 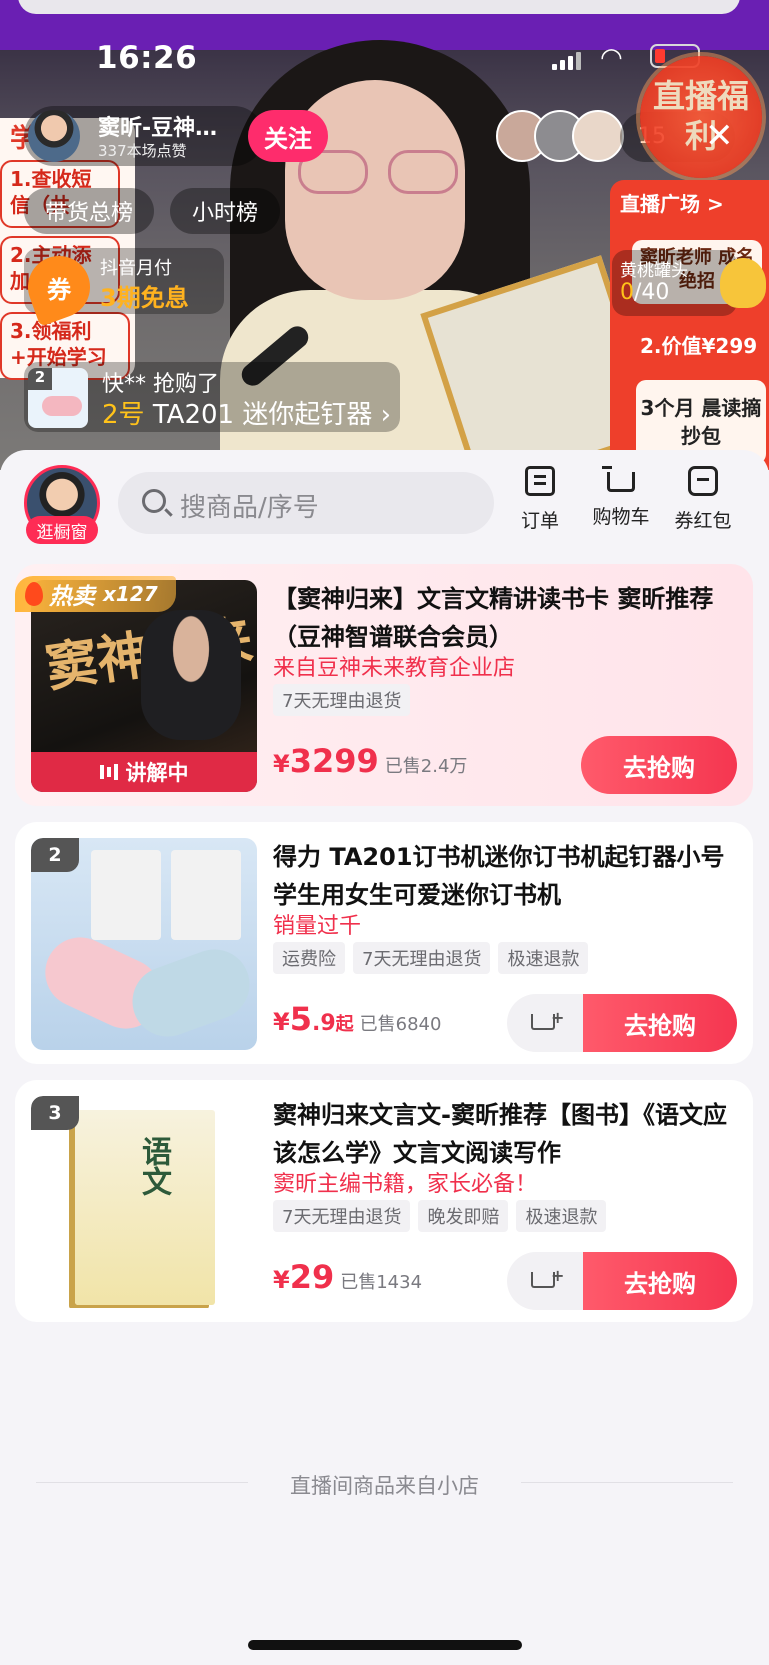 I want to click on search-input: 搜商品/序号, so click(x=306, y=503).